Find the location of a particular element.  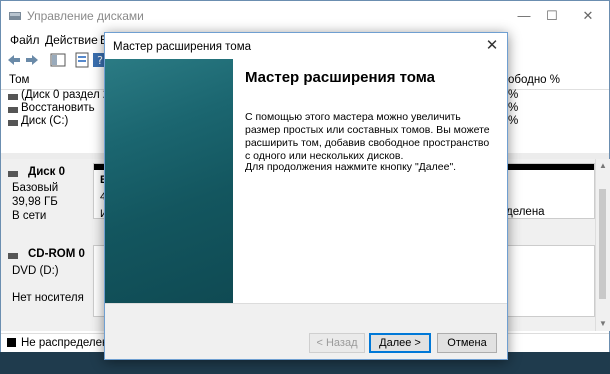

column-free-percent: ободно % is located at coordinates (534, 80).